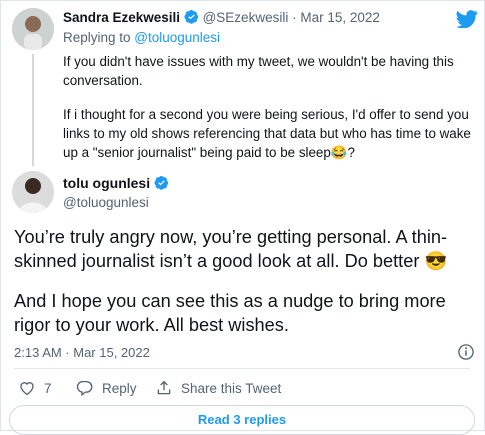  Describe the element at coordinates (340, 17) in the screenshot. I see `parent-tweet-date: Mar 15, 2022` at that location.